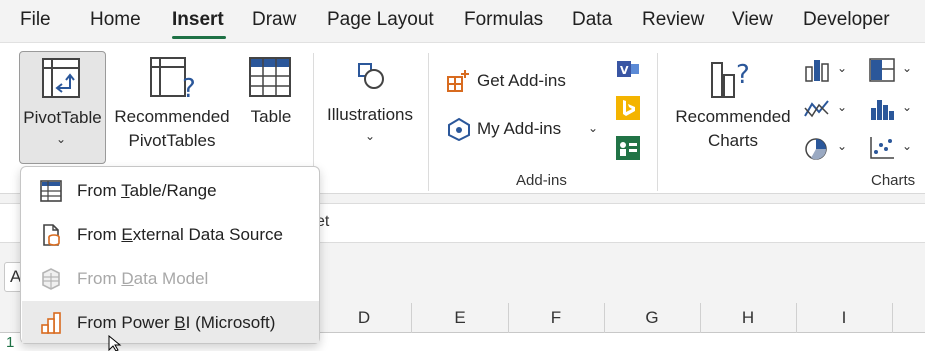  I want to click on column-header-i: I, so click(844, 318).